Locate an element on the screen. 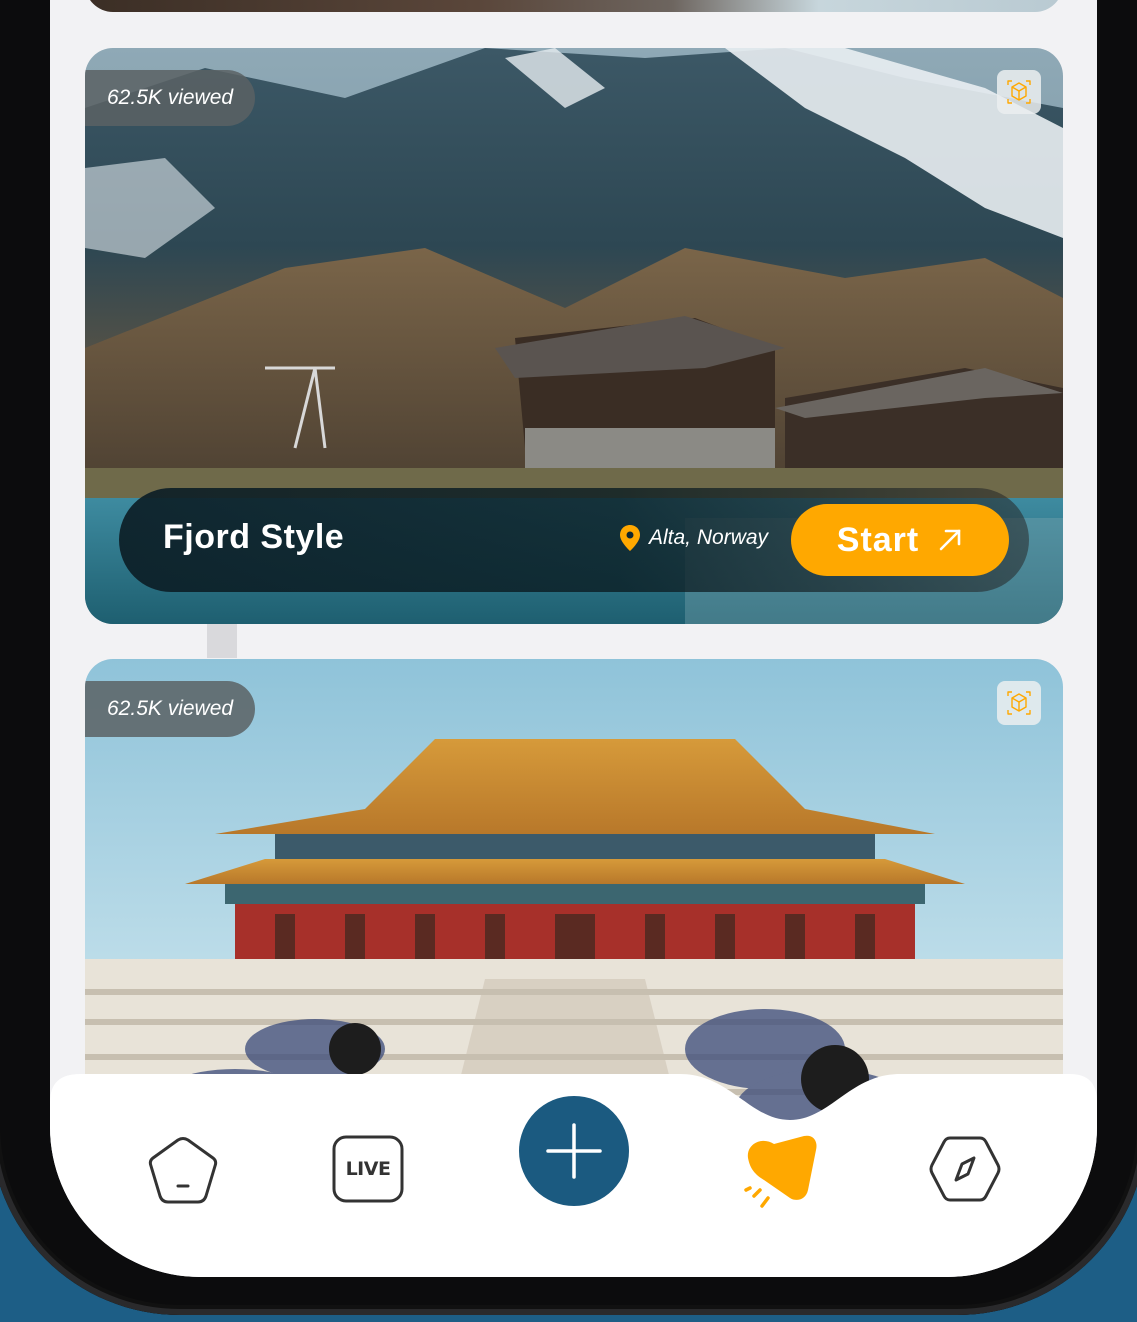 The width and height of the screenshot is (1137, 1322). card-info-bar: Fjord Style Alta, Norway Start is located at coordinates (574, 540).